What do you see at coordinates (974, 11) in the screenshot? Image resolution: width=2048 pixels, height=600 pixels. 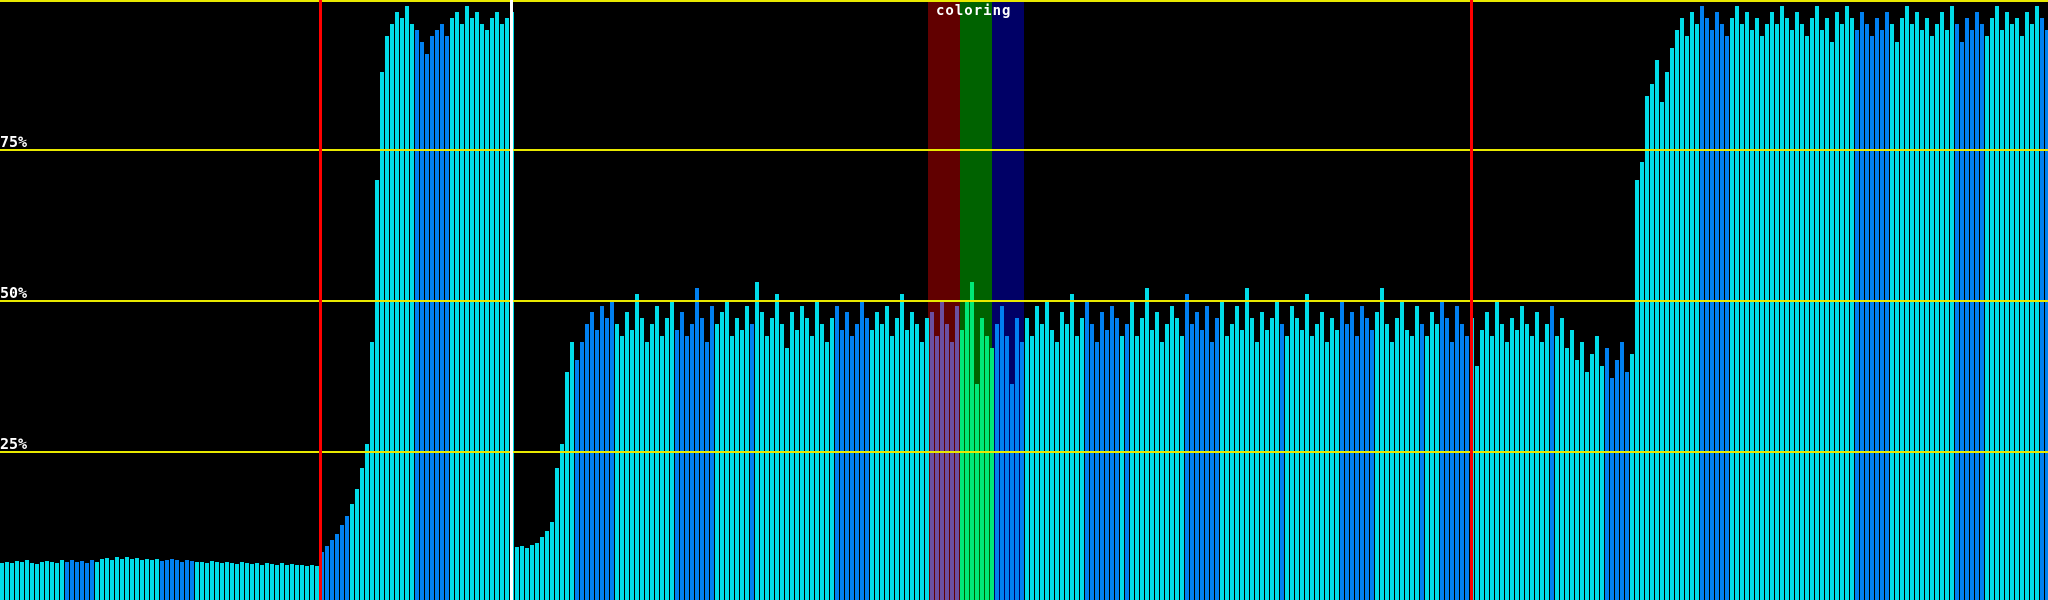 I see `coloring-label: coloring` at bounding box center [974, 11].